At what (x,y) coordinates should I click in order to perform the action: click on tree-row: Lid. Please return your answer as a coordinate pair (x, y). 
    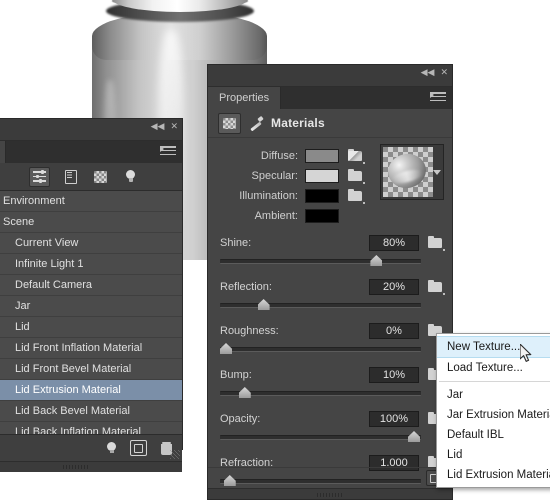
    Looking at the image, I should click on (91, 327).